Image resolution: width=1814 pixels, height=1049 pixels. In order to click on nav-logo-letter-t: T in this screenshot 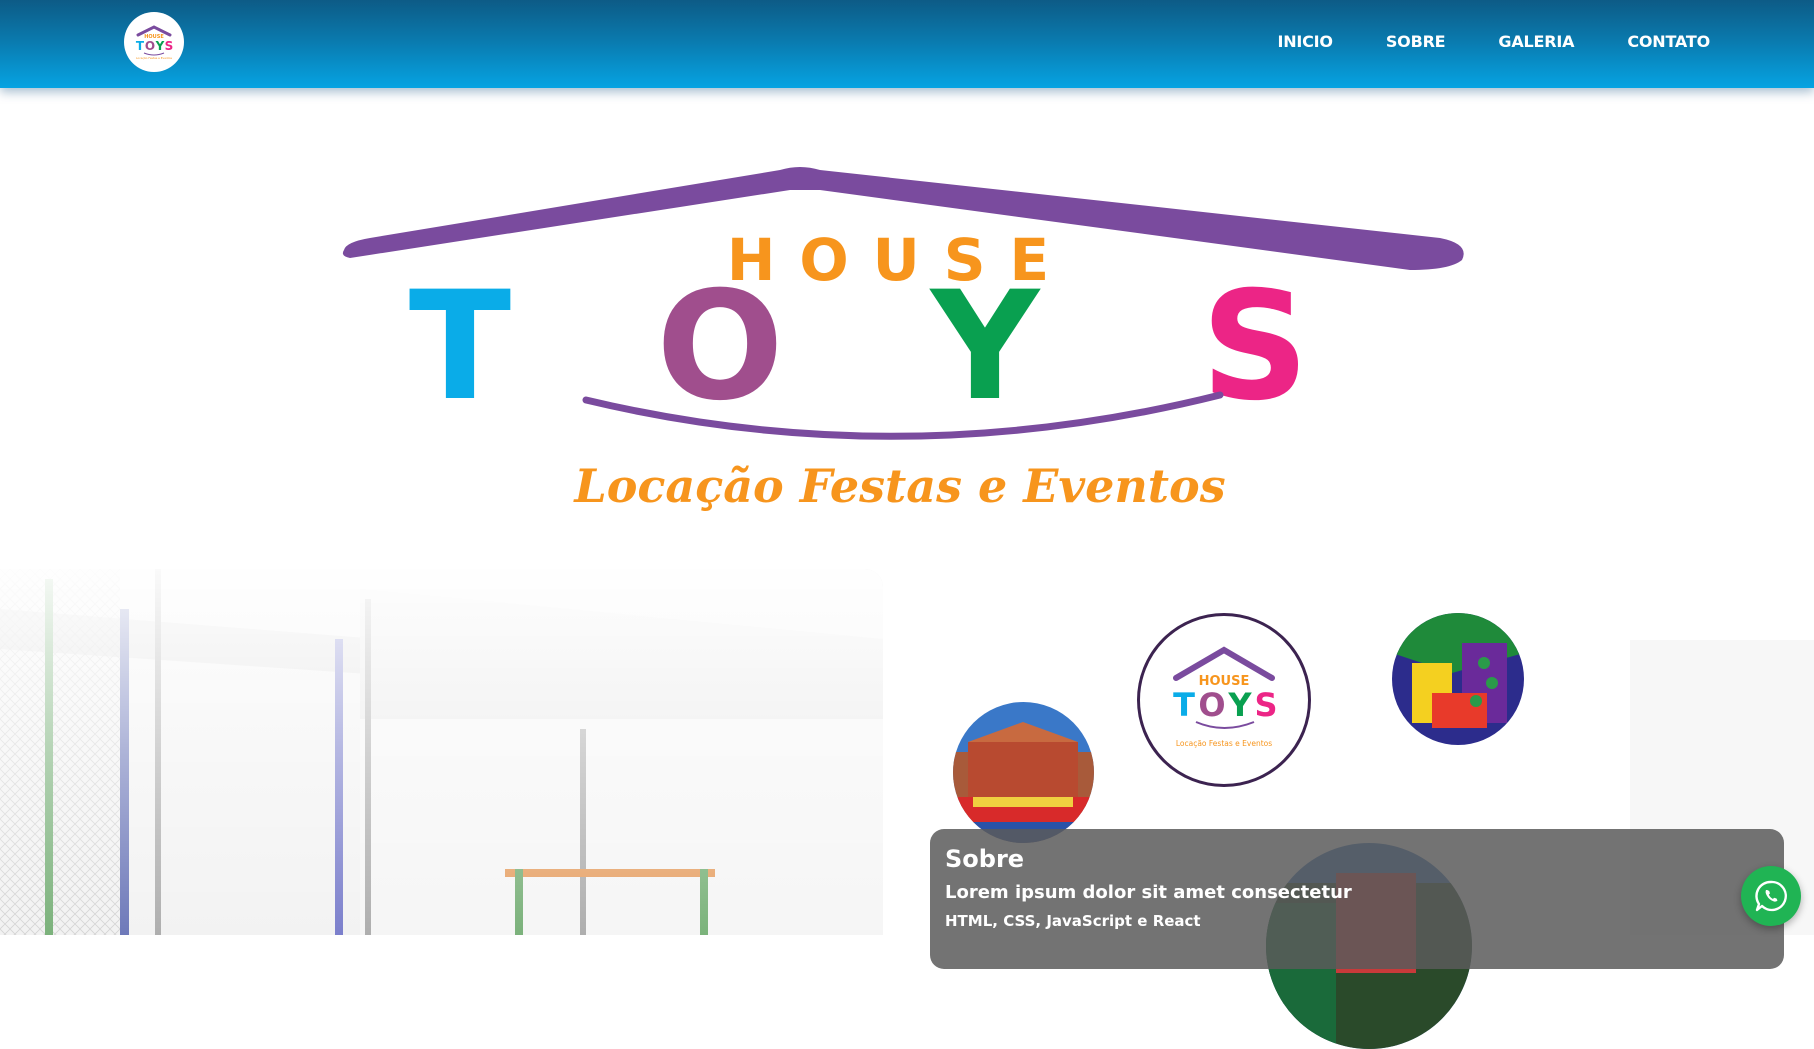, I will do `click(140, 46)`.